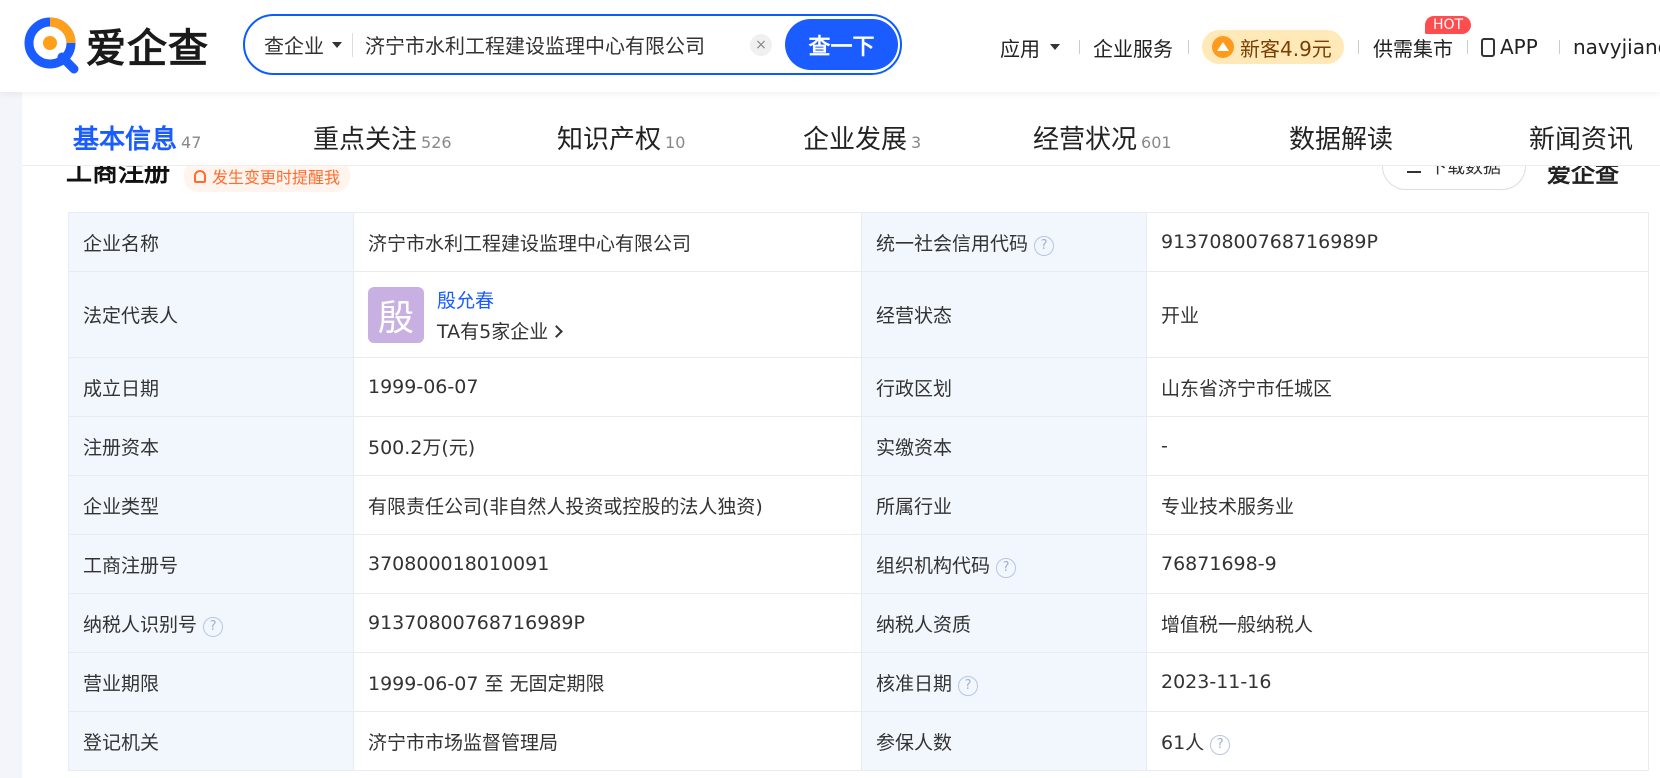 The height and width of the screenshot is (778, 1660). What do you see at coordinates (607, 242) in the screenshot?
I see `company-name-value: 济宁市水利工程建设监理中心有限公司` at bounding box center [607, 242].